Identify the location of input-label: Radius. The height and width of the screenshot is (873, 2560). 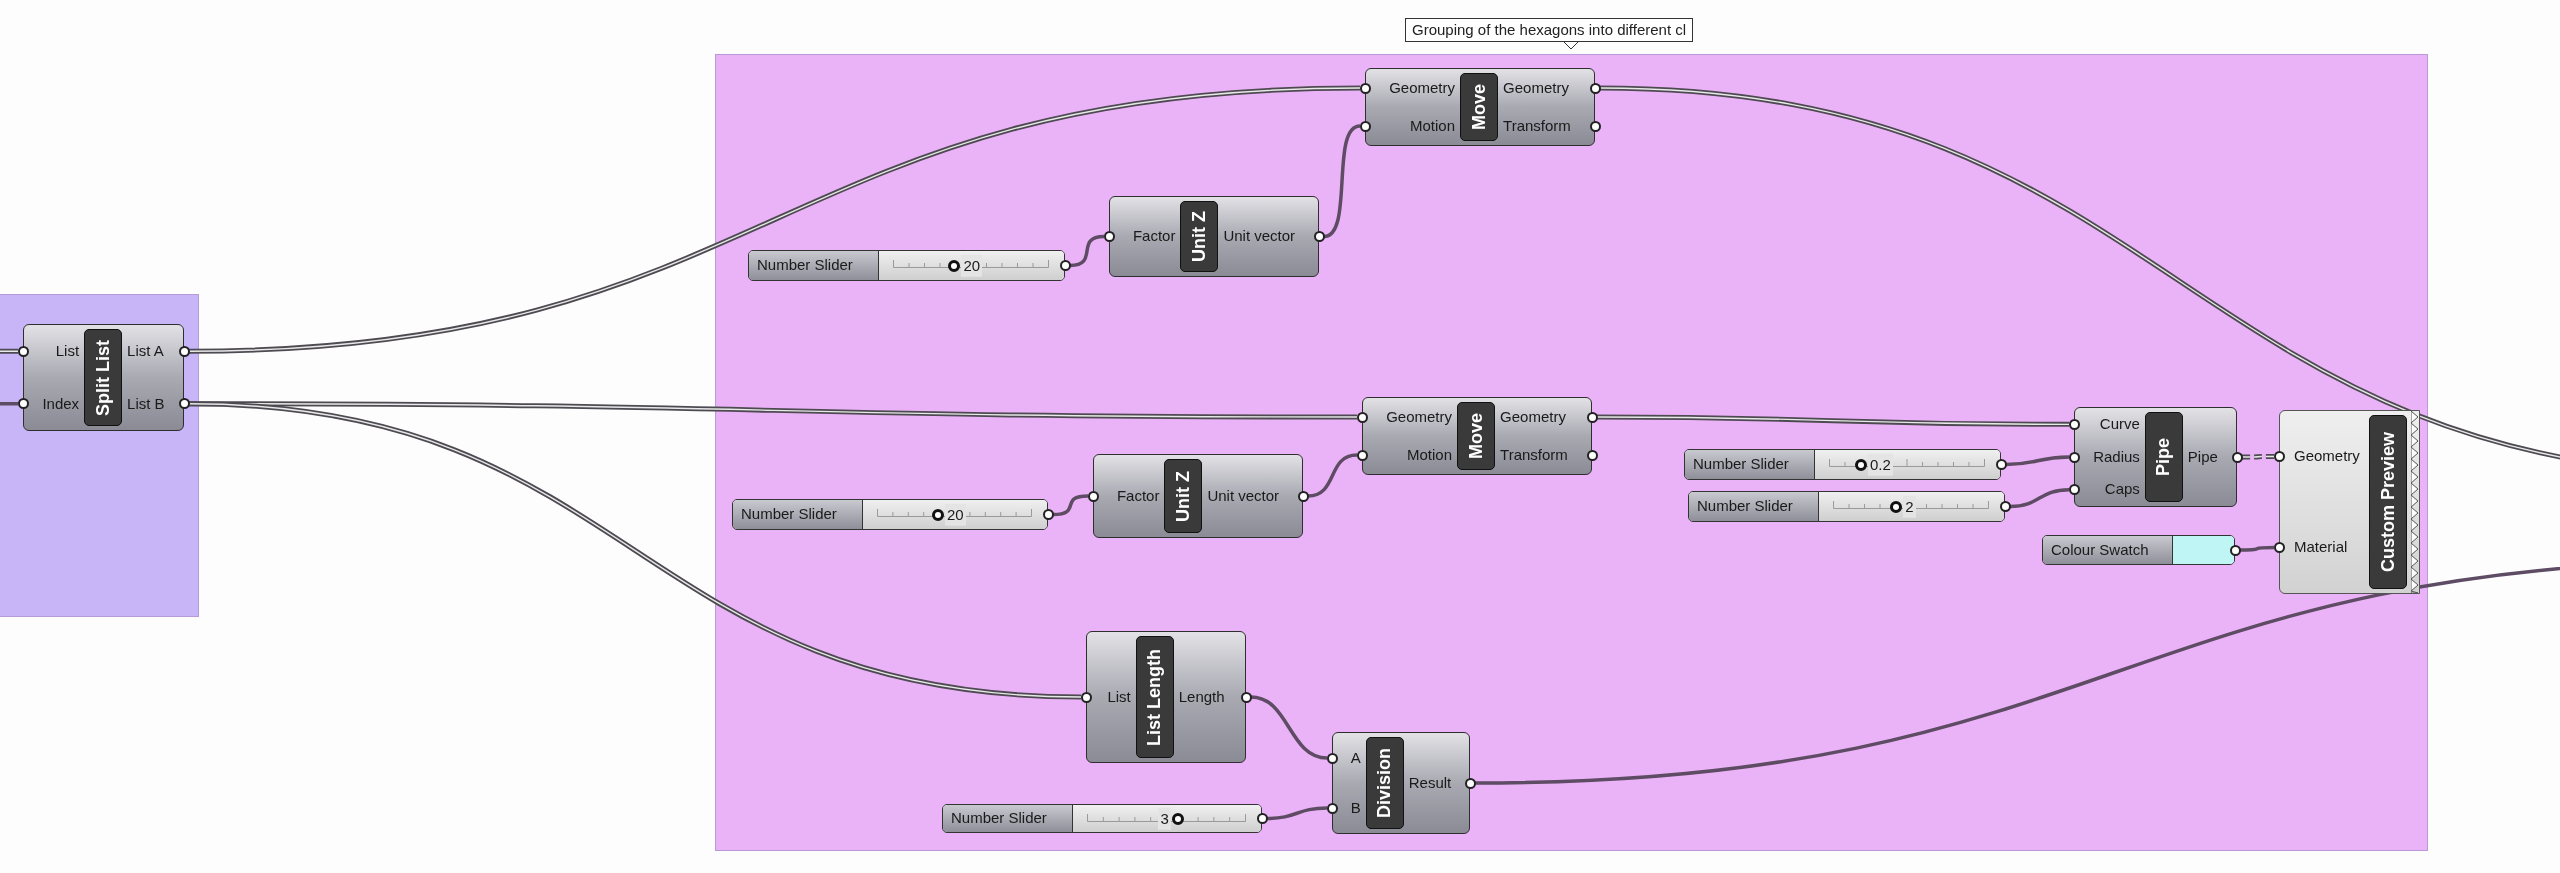
(2116, 456).